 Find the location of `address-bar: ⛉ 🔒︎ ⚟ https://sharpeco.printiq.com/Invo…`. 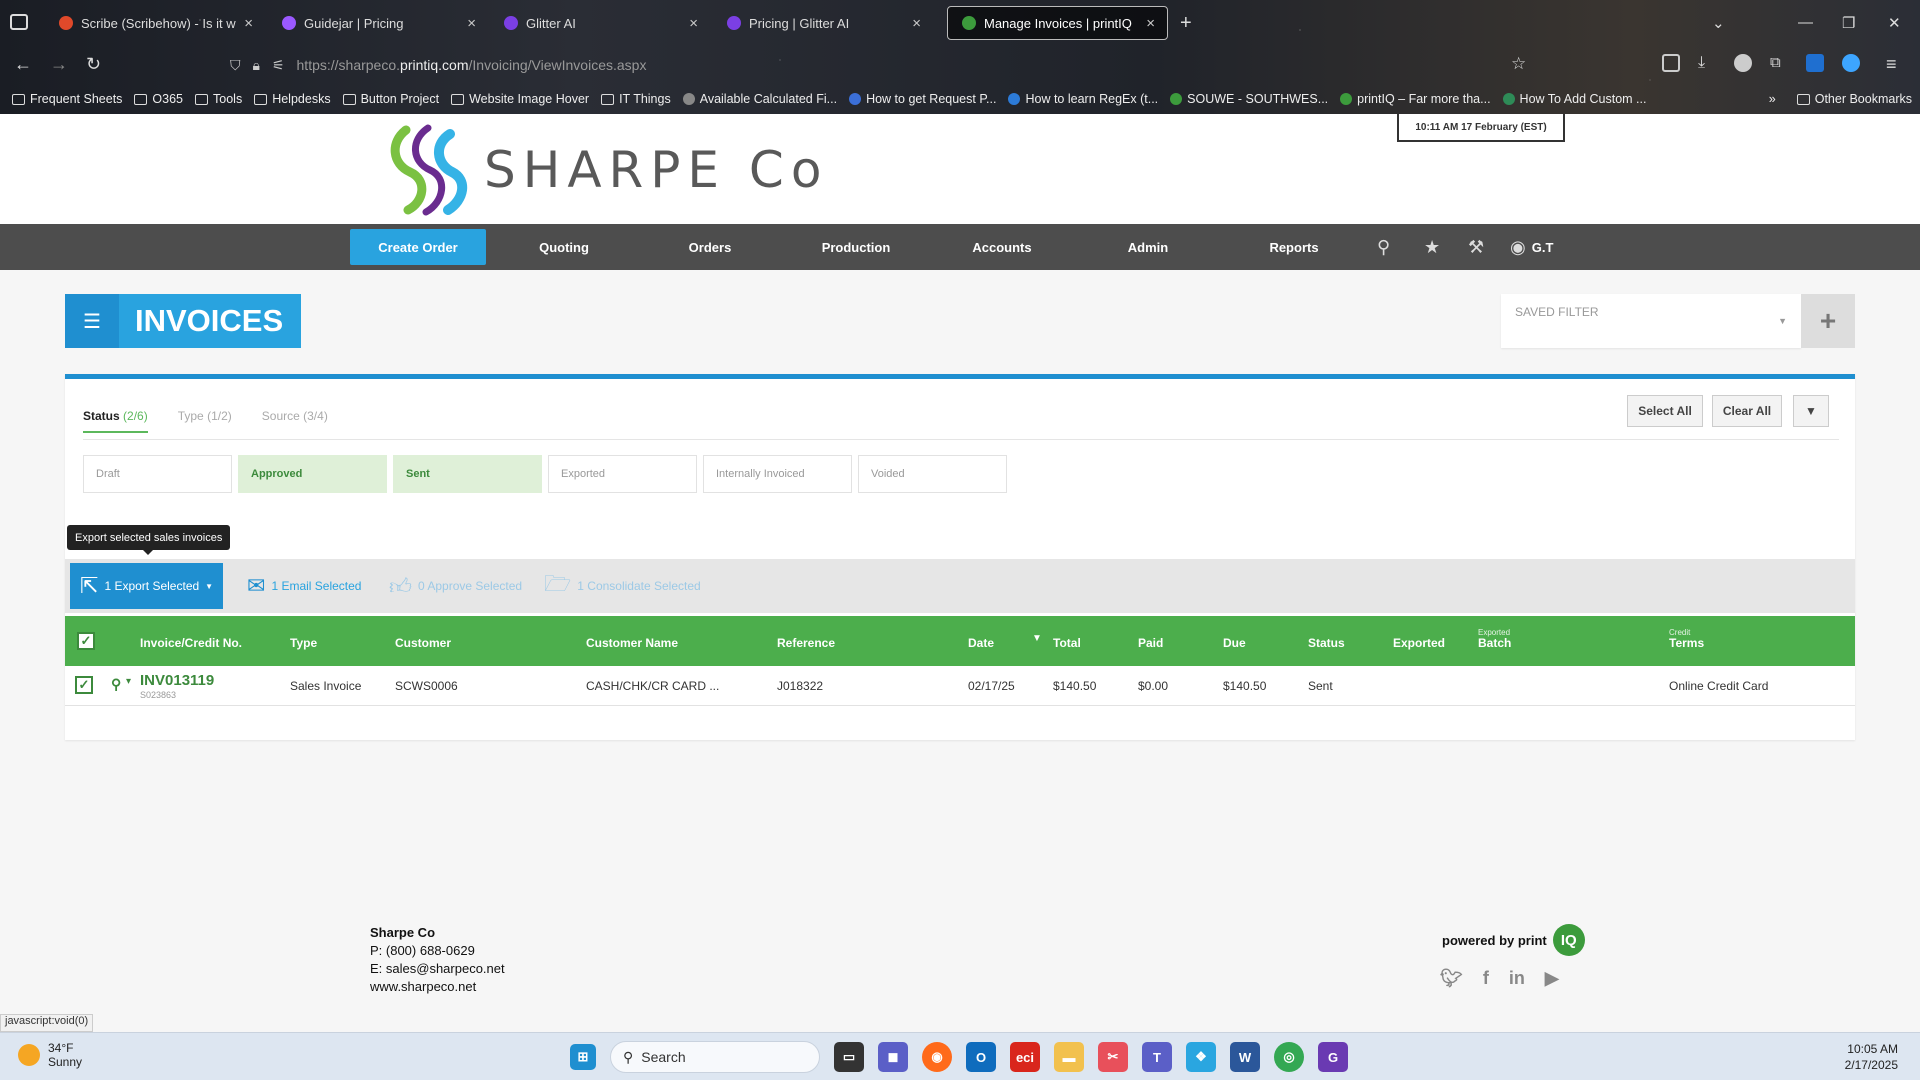

address-bar: ⛉ 🔒︎ ⚟ https://sharpeco.printiq.com/Invo… is located at coordinates (880, 65).